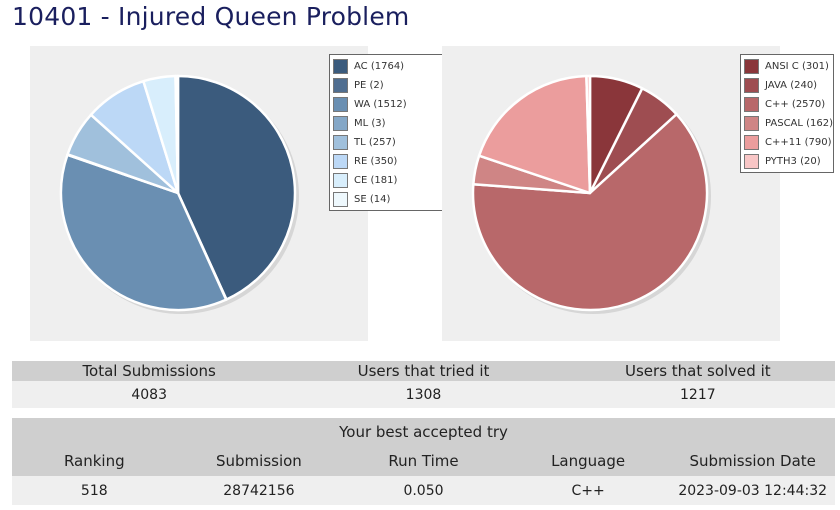  I want to click on submission-date-value: 2023-09-03 12:44:32, so click(752, 490).